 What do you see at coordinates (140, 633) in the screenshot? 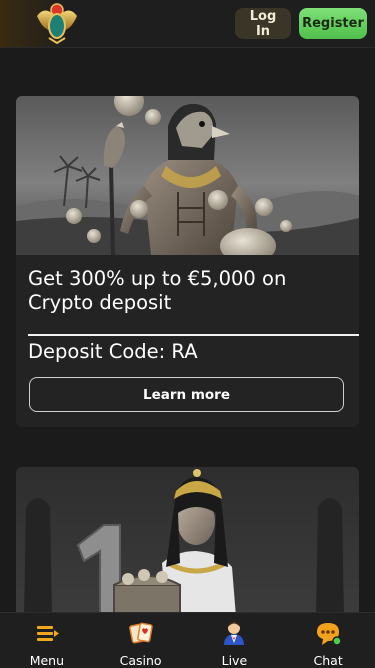
I see `cards-icon` at bounding box center [140, 633].